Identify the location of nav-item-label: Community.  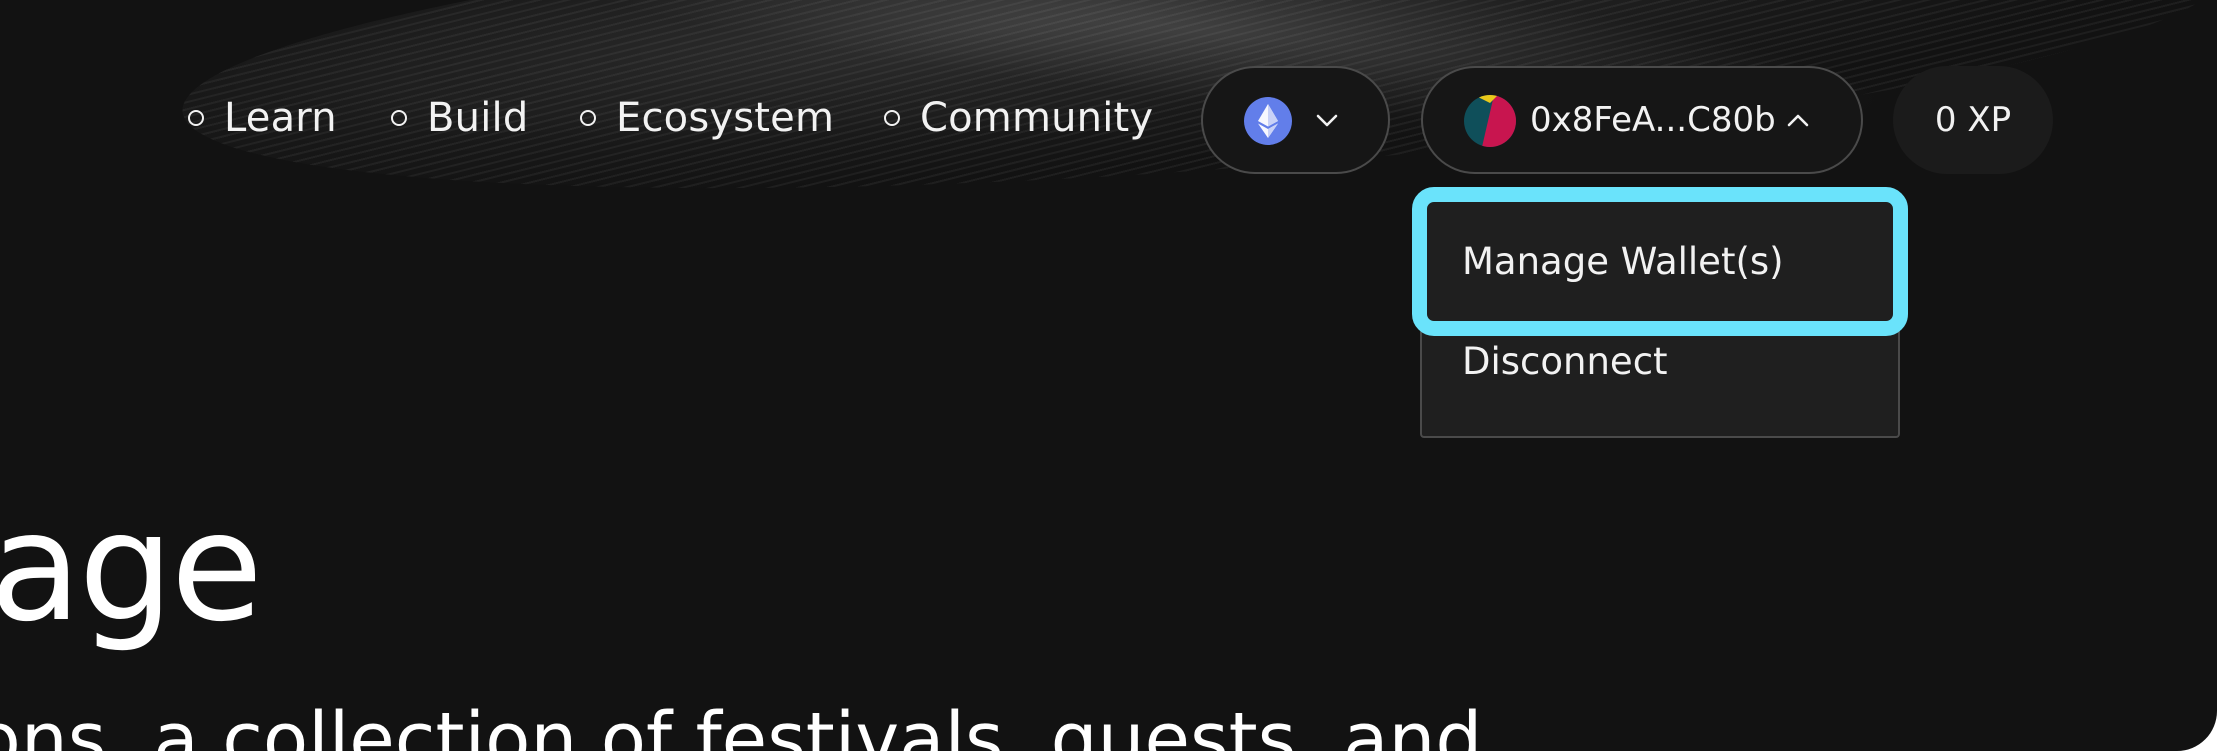
(1037, 118).